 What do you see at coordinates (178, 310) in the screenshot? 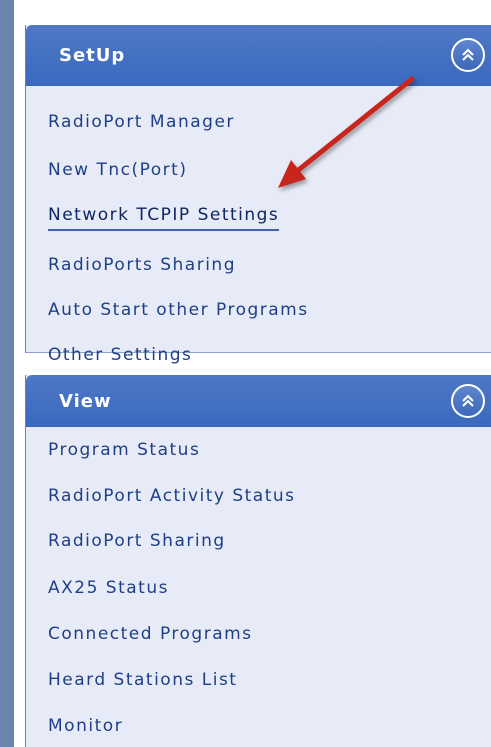
I see `menu-item-auto-start-other-programs: Auto Start other Programs` at bounding box center [178, 310].